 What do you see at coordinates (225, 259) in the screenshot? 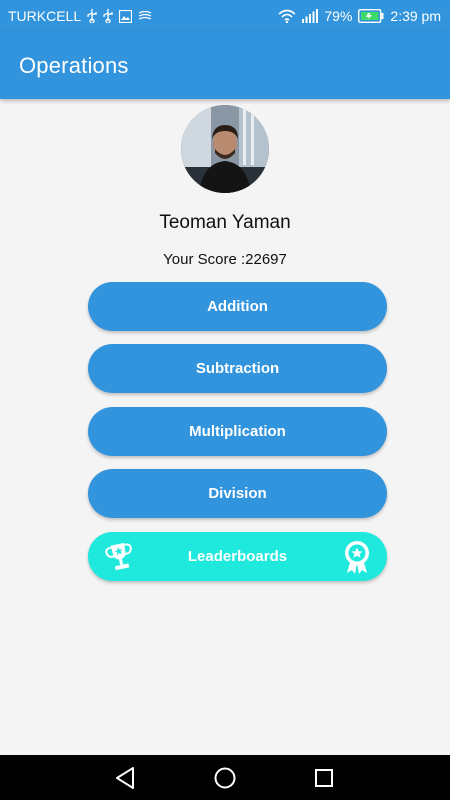
I see `score-label: Your Score :22697` at bounding box center [225, 259].